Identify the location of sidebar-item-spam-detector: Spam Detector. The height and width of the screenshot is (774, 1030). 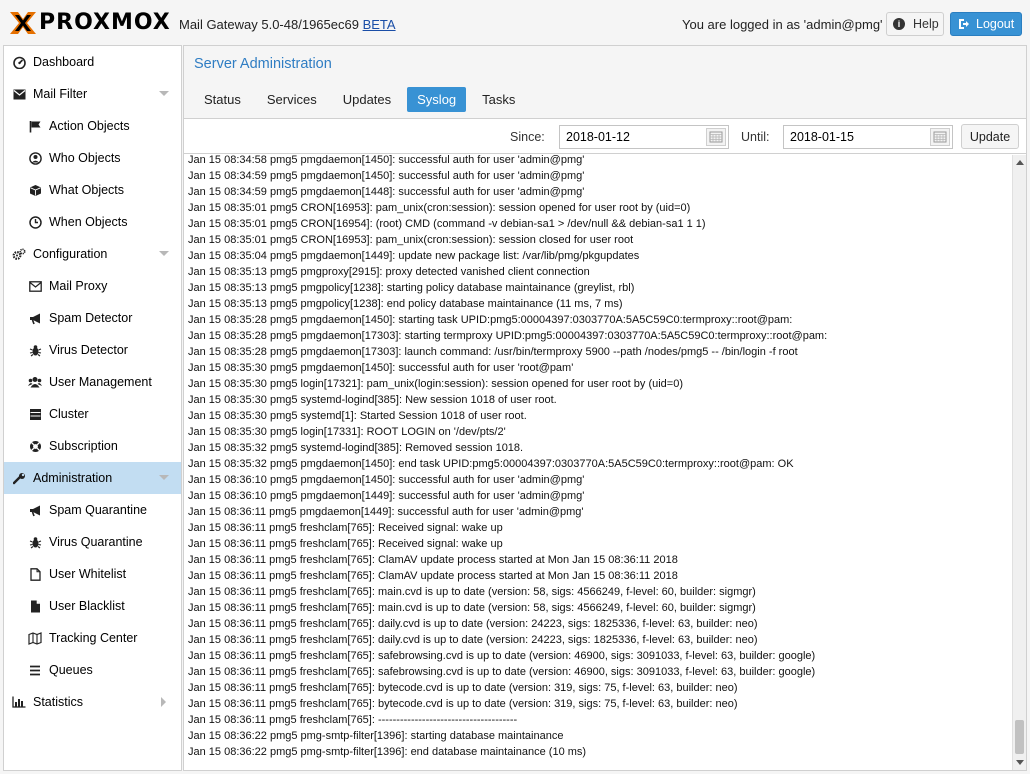
(92, 318).